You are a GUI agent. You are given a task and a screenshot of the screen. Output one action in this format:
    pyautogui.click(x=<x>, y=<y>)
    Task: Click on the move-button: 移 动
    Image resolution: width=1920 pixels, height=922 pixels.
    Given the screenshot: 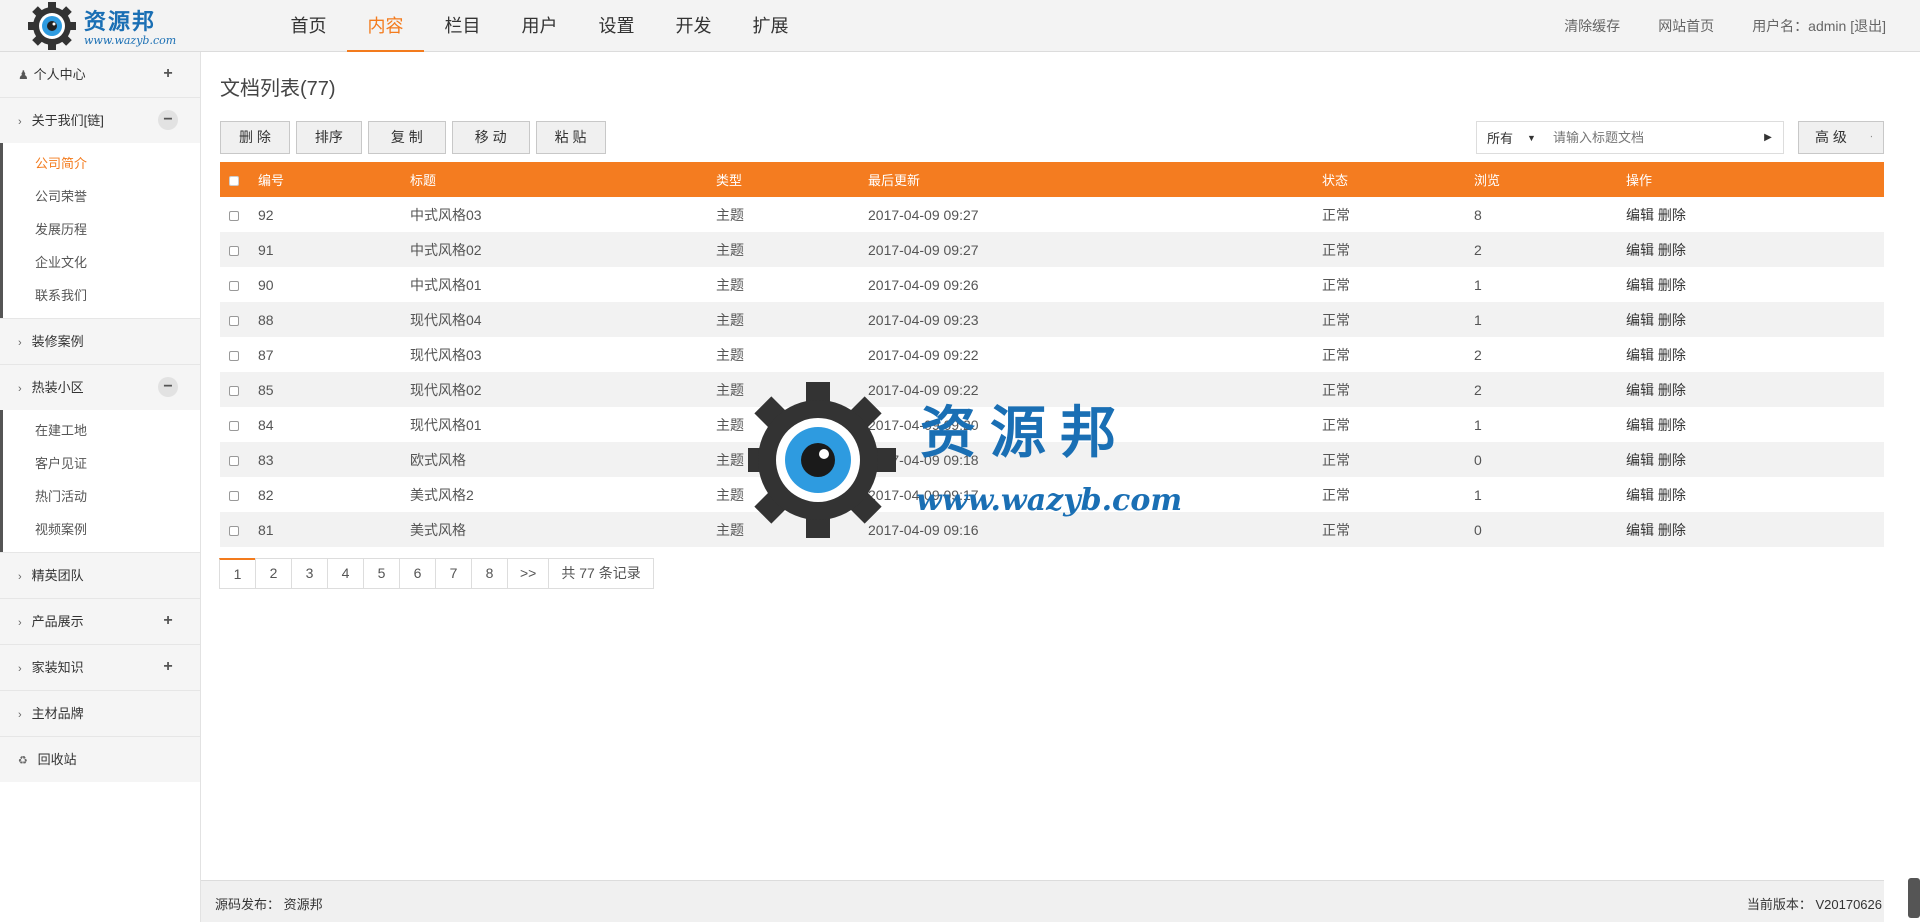 What is the action you would take?
    pyautogui.click(x=490, y=137)
    